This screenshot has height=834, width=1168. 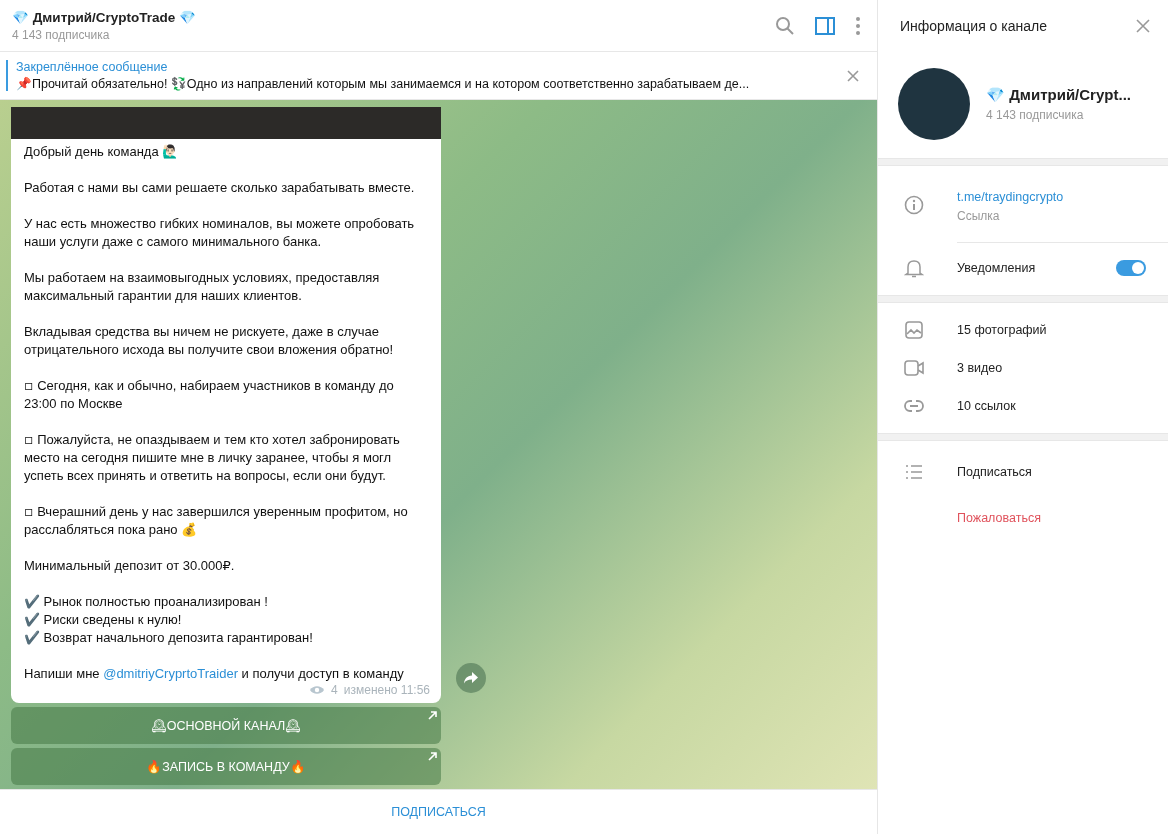 What do you see at coordinates (209, 395) in the screenshot?
I see `message-paragraph: ◽ Сегодня, как и обычно, набираем участников в команду до 23:00 по Москве` at bounding box center [209, 395].